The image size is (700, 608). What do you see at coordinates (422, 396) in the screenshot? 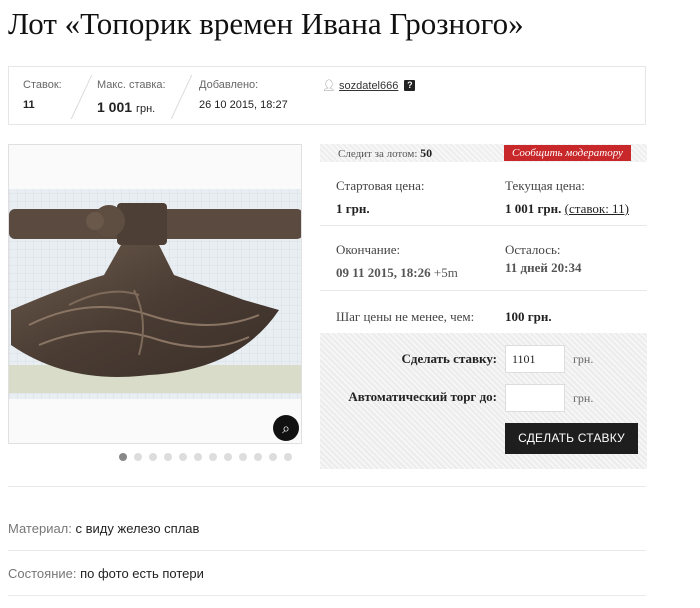
I see `auto-bid-label: Автоматический торг до:` at bounding box center [422, 396].